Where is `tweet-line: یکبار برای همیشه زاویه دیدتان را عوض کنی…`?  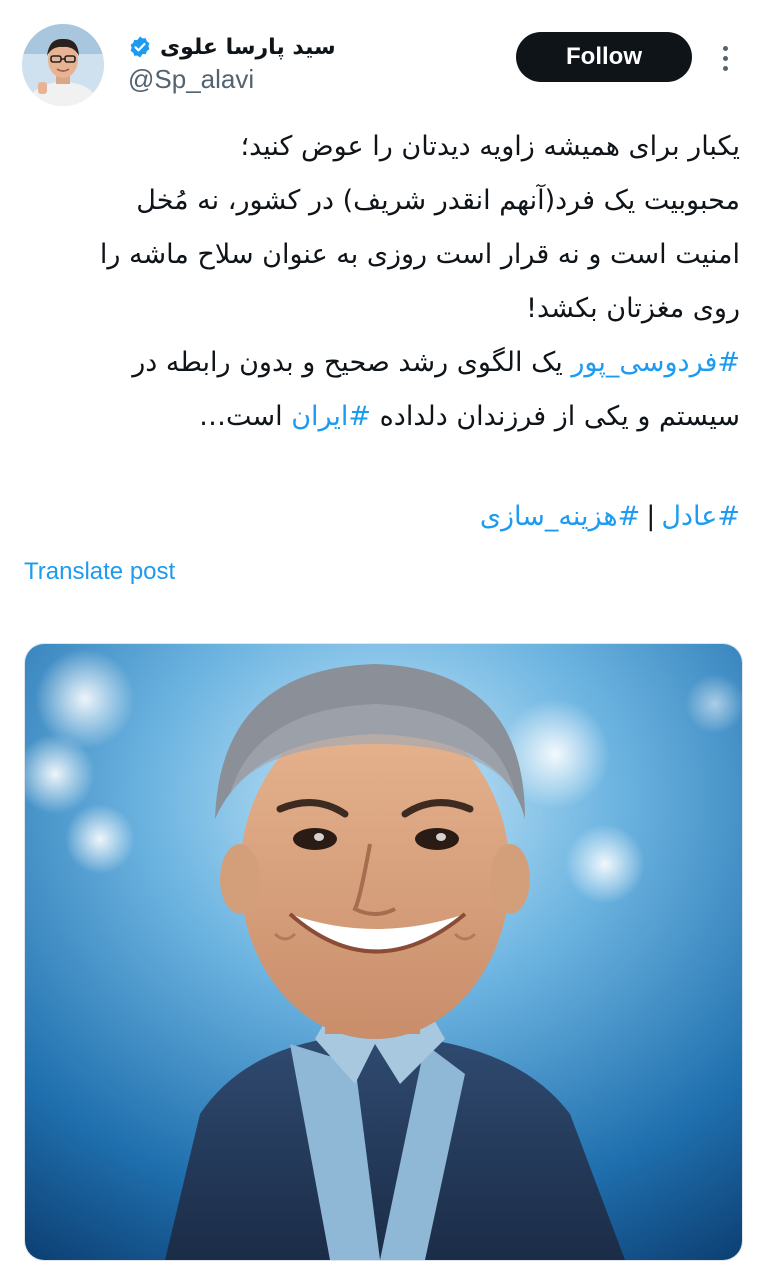 tweet-line: یکبار برای همیشه زاویه دیدتان را عوض کنی… is located at coordinates (490, 146).